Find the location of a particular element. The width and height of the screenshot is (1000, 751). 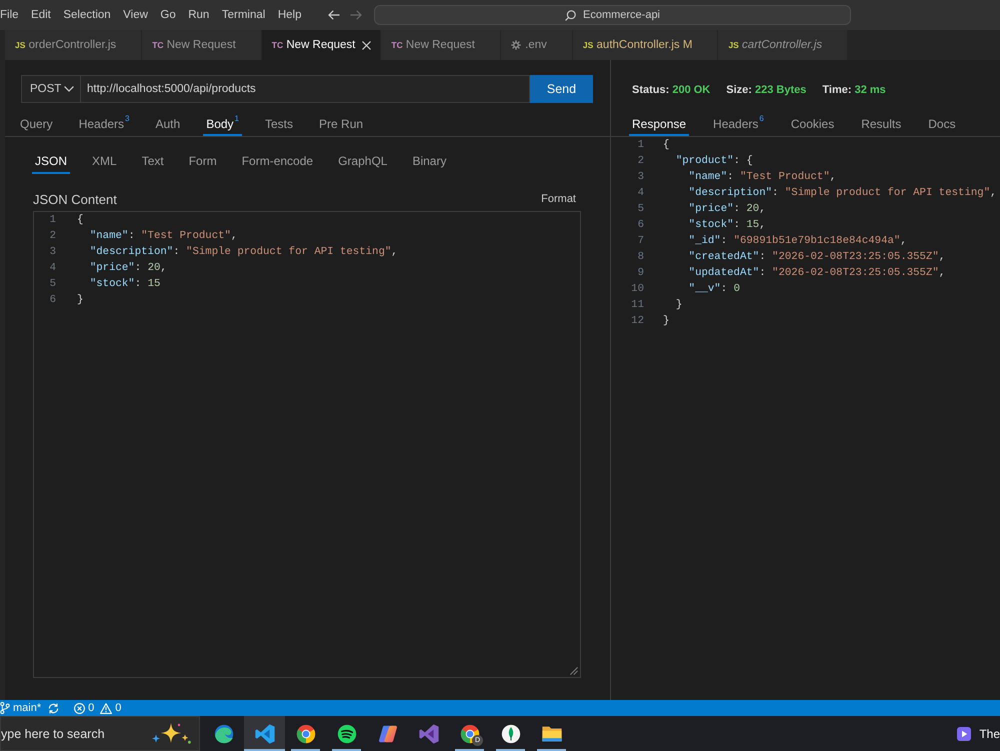

section-title: JSON Content is located at coordinates (75, 199).